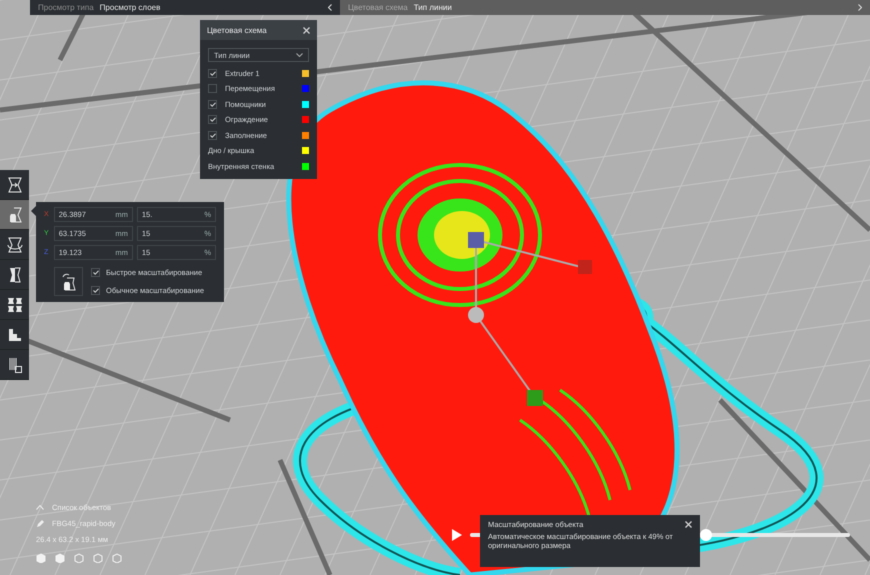 This screenshot has height=575, width=870. I want to click on scale-tool-icon, so click(15, 214).